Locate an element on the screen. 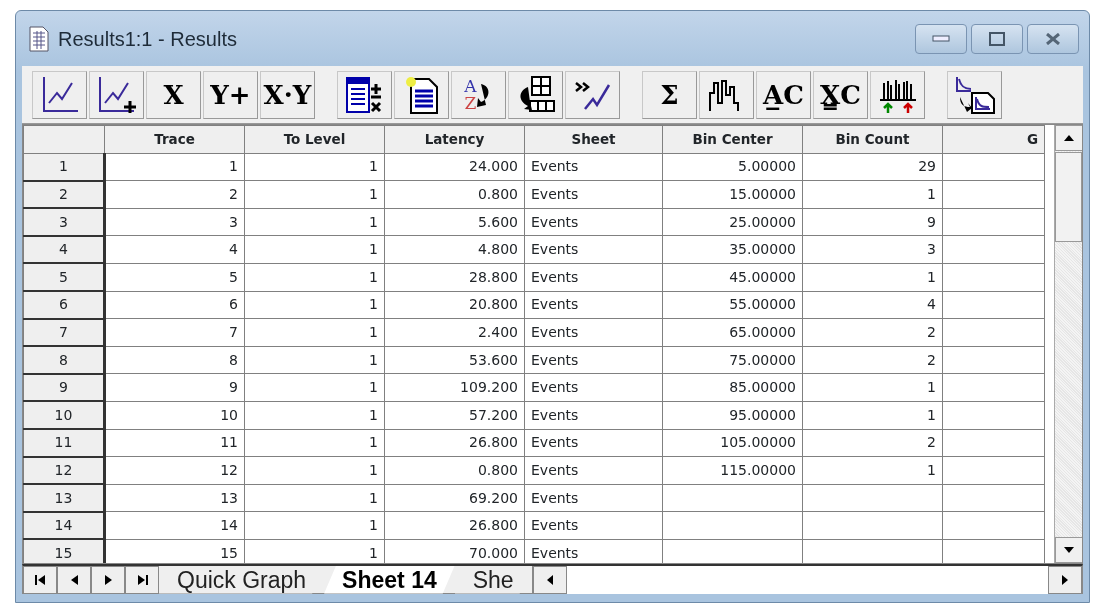 The image size is (1093, 603). toolbar-button: Y+ is located at coordinates (230, 94).